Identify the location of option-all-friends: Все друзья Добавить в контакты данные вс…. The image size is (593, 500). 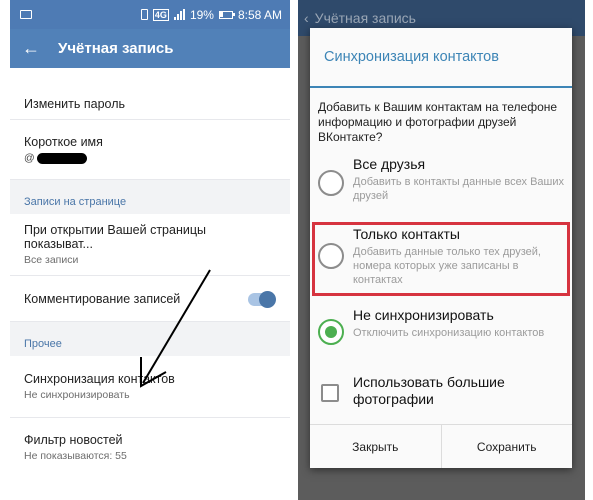
(441, 186).